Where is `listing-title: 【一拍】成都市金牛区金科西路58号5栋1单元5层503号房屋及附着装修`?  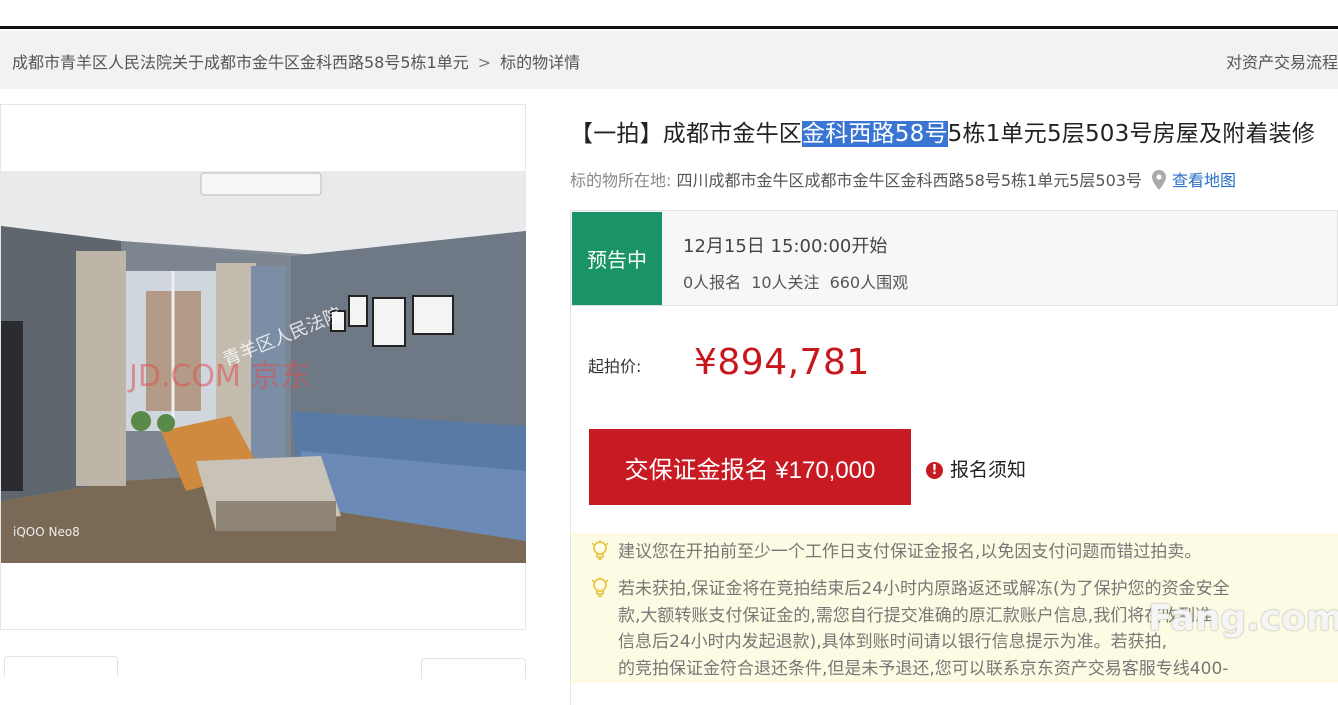 listing-title: 【一拍】成都市金牛区金科西路58号5栋1单元5层503号房屋及附着装修 is located at coordinates (942, 131).